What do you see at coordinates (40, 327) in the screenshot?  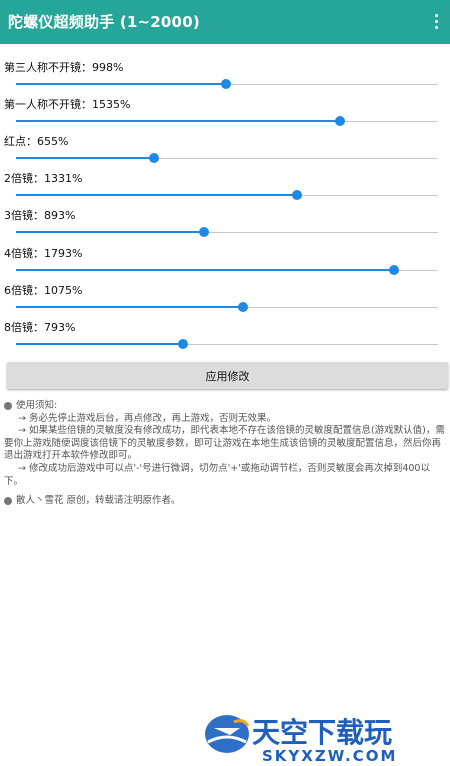 I see `setting-label: 8倍镜：793%` at bounding box center [40, 327].